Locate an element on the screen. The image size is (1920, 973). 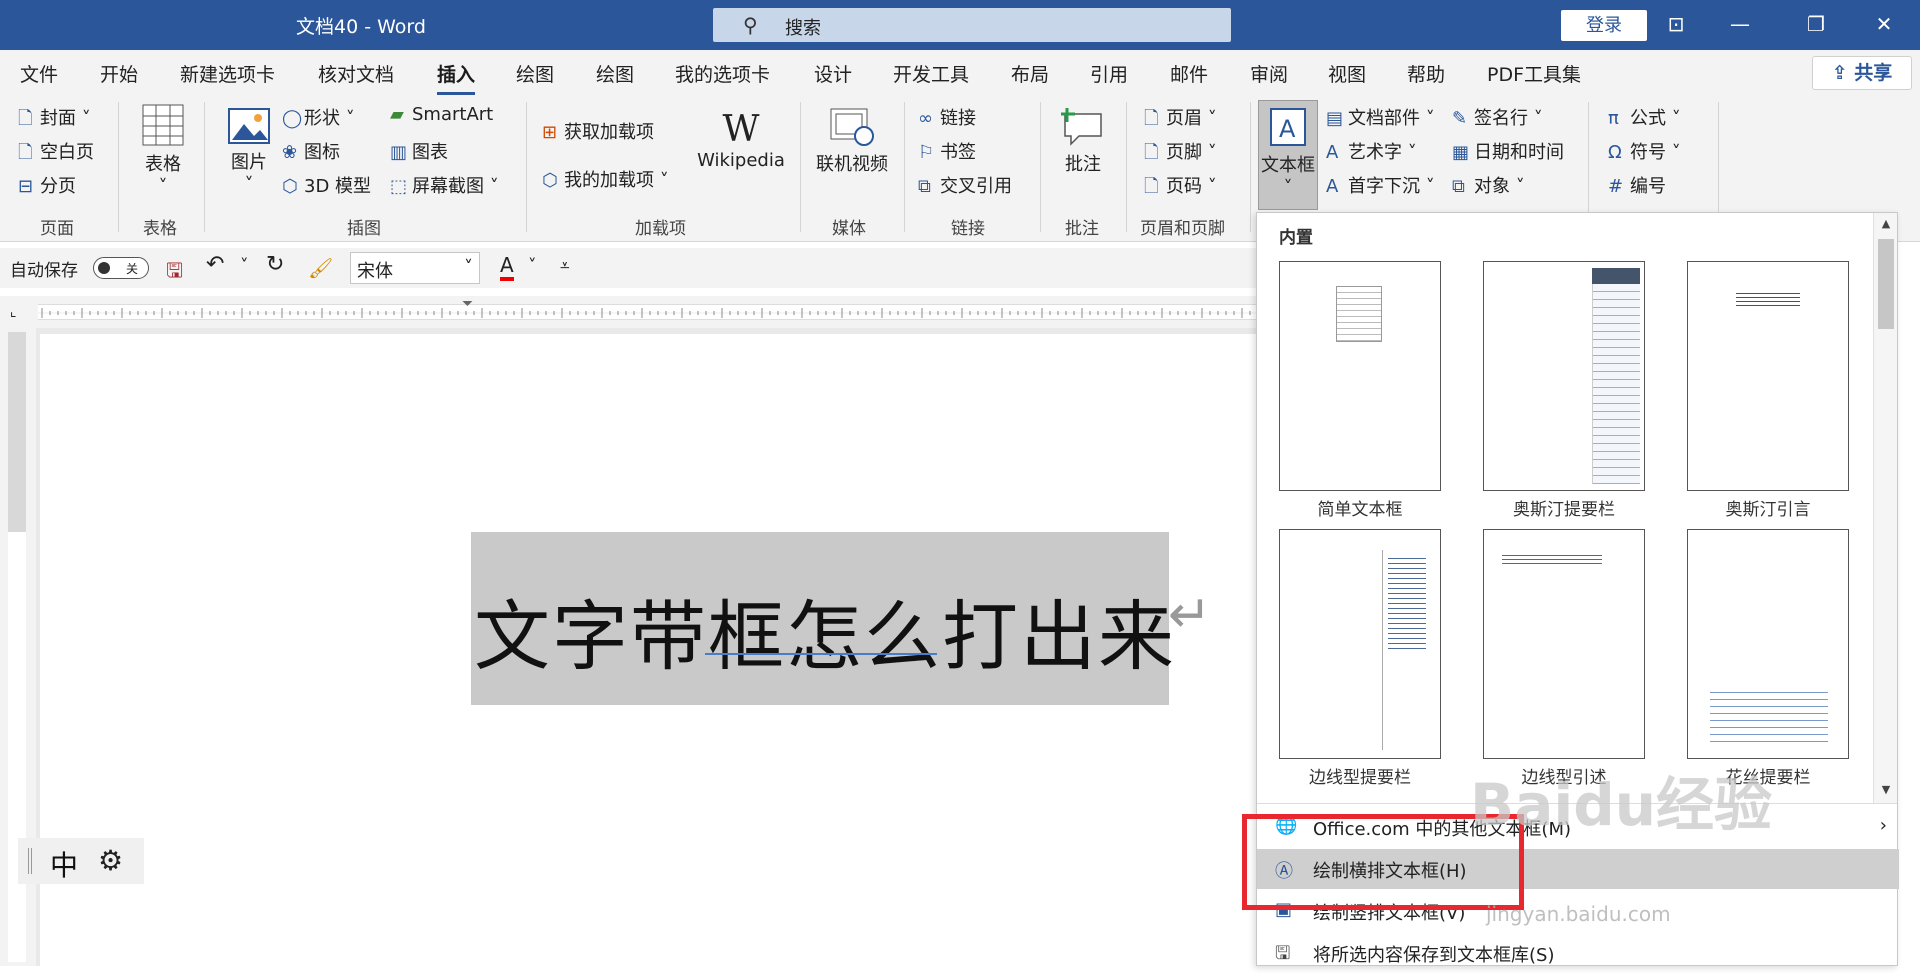
tab-file: 文件 is located at coordinates (39, 73).